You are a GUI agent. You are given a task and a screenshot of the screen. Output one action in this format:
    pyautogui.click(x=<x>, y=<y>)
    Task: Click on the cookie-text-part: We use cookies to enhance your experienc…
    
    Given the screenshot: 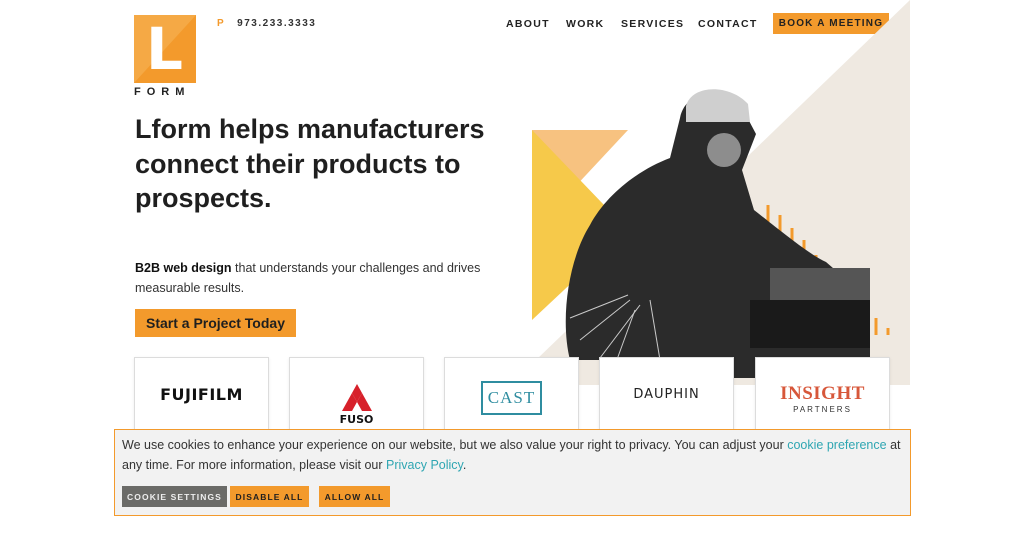 What is the action you would take?
    pyautogui.click(x=455, y=445)
    